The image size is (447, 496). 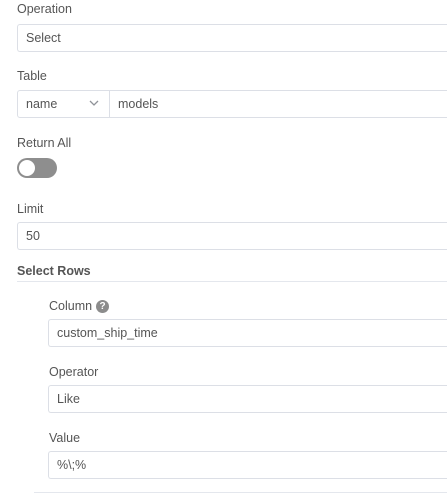 I want to click on operator-label: Operator, so click(x=74, y=372).